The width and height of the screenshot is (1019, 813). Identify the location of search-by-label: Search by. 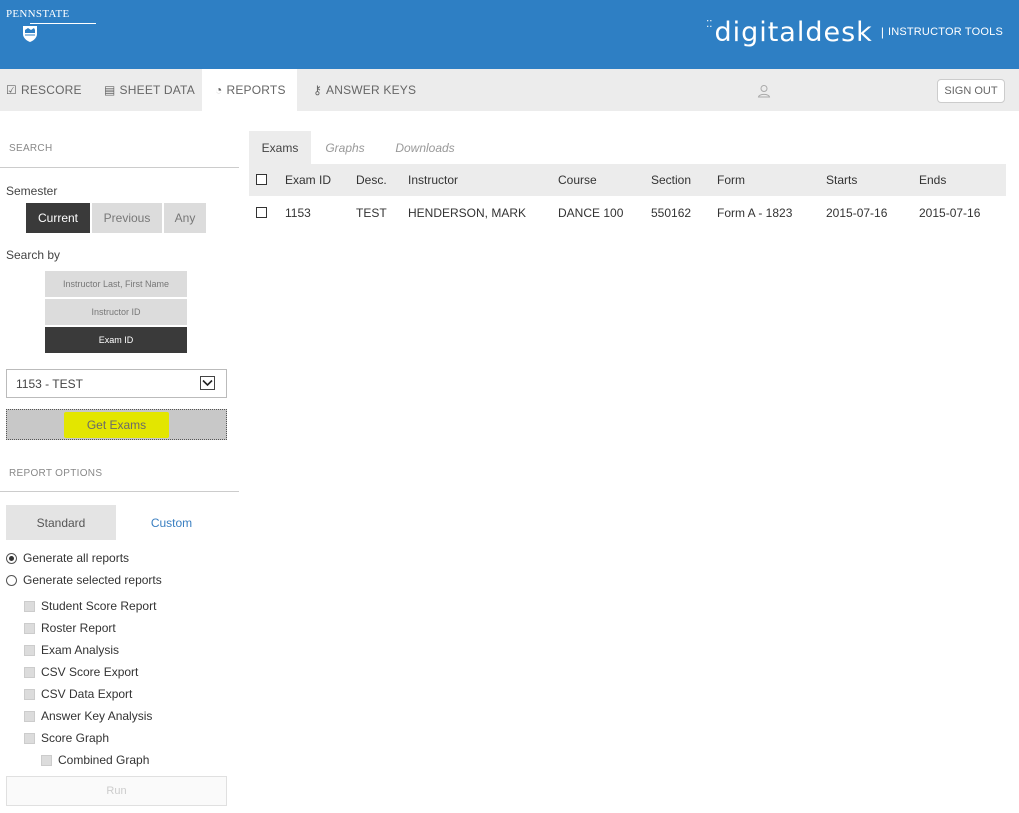
(33, 255).